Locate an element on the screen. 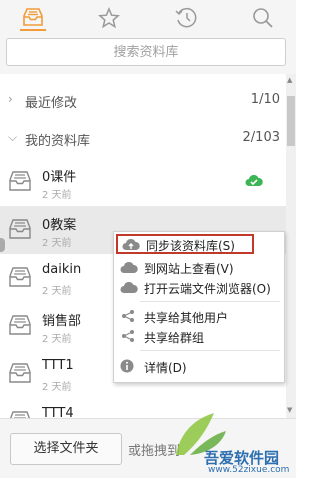 This screenshot has height=478, width=320. menu-item-share-groups: 共享给群组 is located at coordinates (199, 336).